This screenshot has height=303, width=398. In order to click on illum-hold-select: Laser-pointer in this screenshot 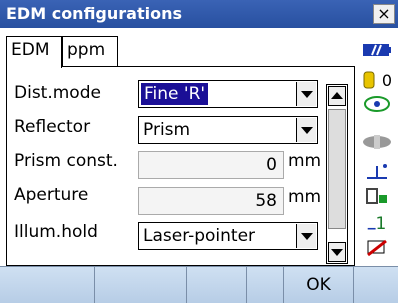, I will do `click(228, 236)`.